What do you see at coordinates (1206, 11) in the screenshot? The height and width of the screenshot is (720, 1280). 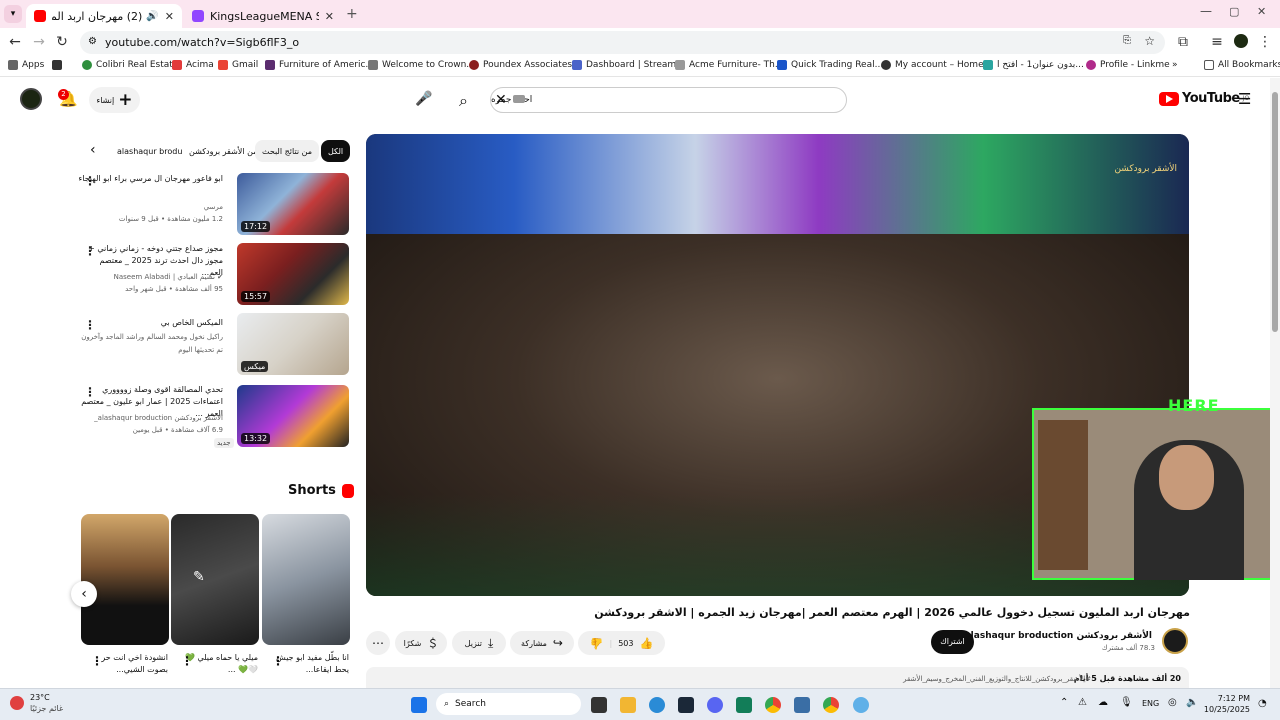 I see `minimize-button: —` at bounding box center [1206, 11].